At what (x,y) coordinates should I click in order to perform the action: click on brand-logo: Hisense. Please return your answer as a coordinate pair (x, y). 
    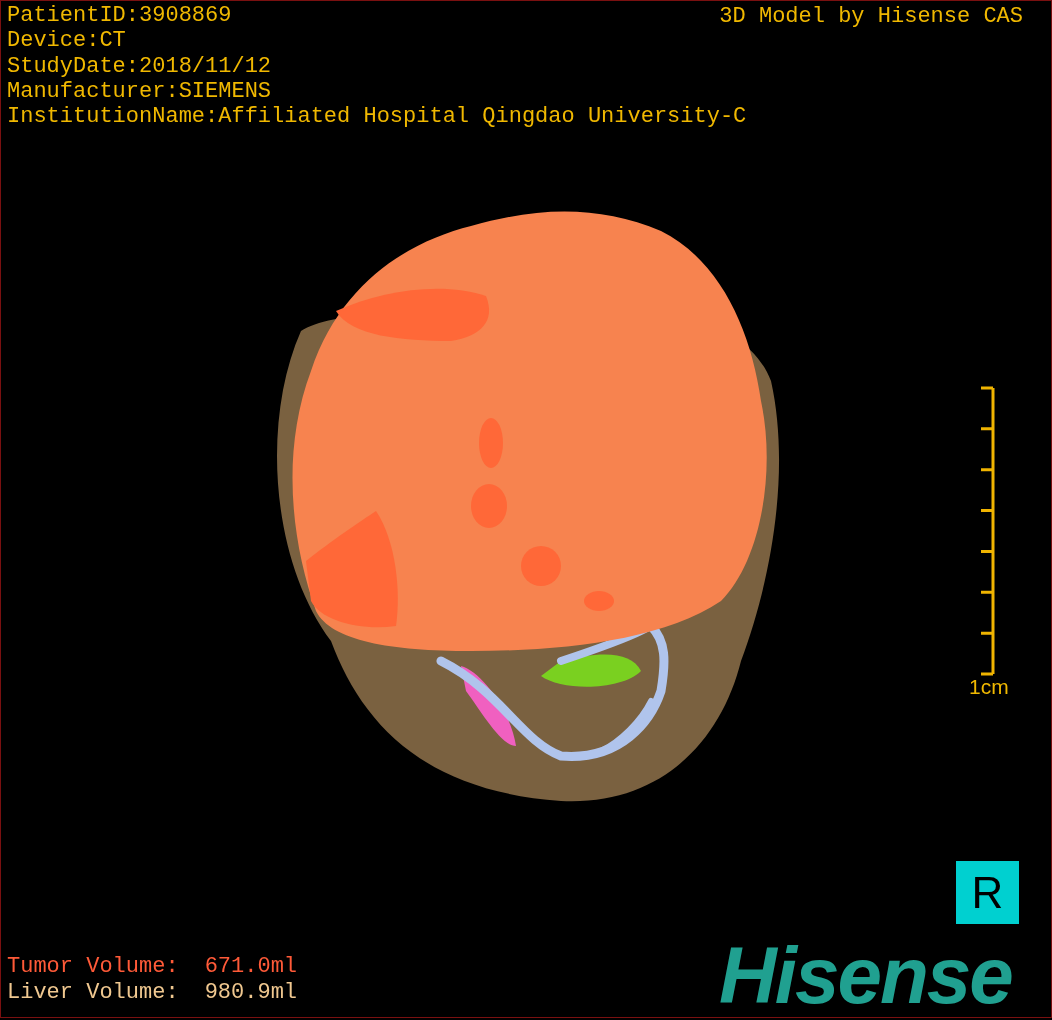
    Looking at the image, I should click on (865, 975).